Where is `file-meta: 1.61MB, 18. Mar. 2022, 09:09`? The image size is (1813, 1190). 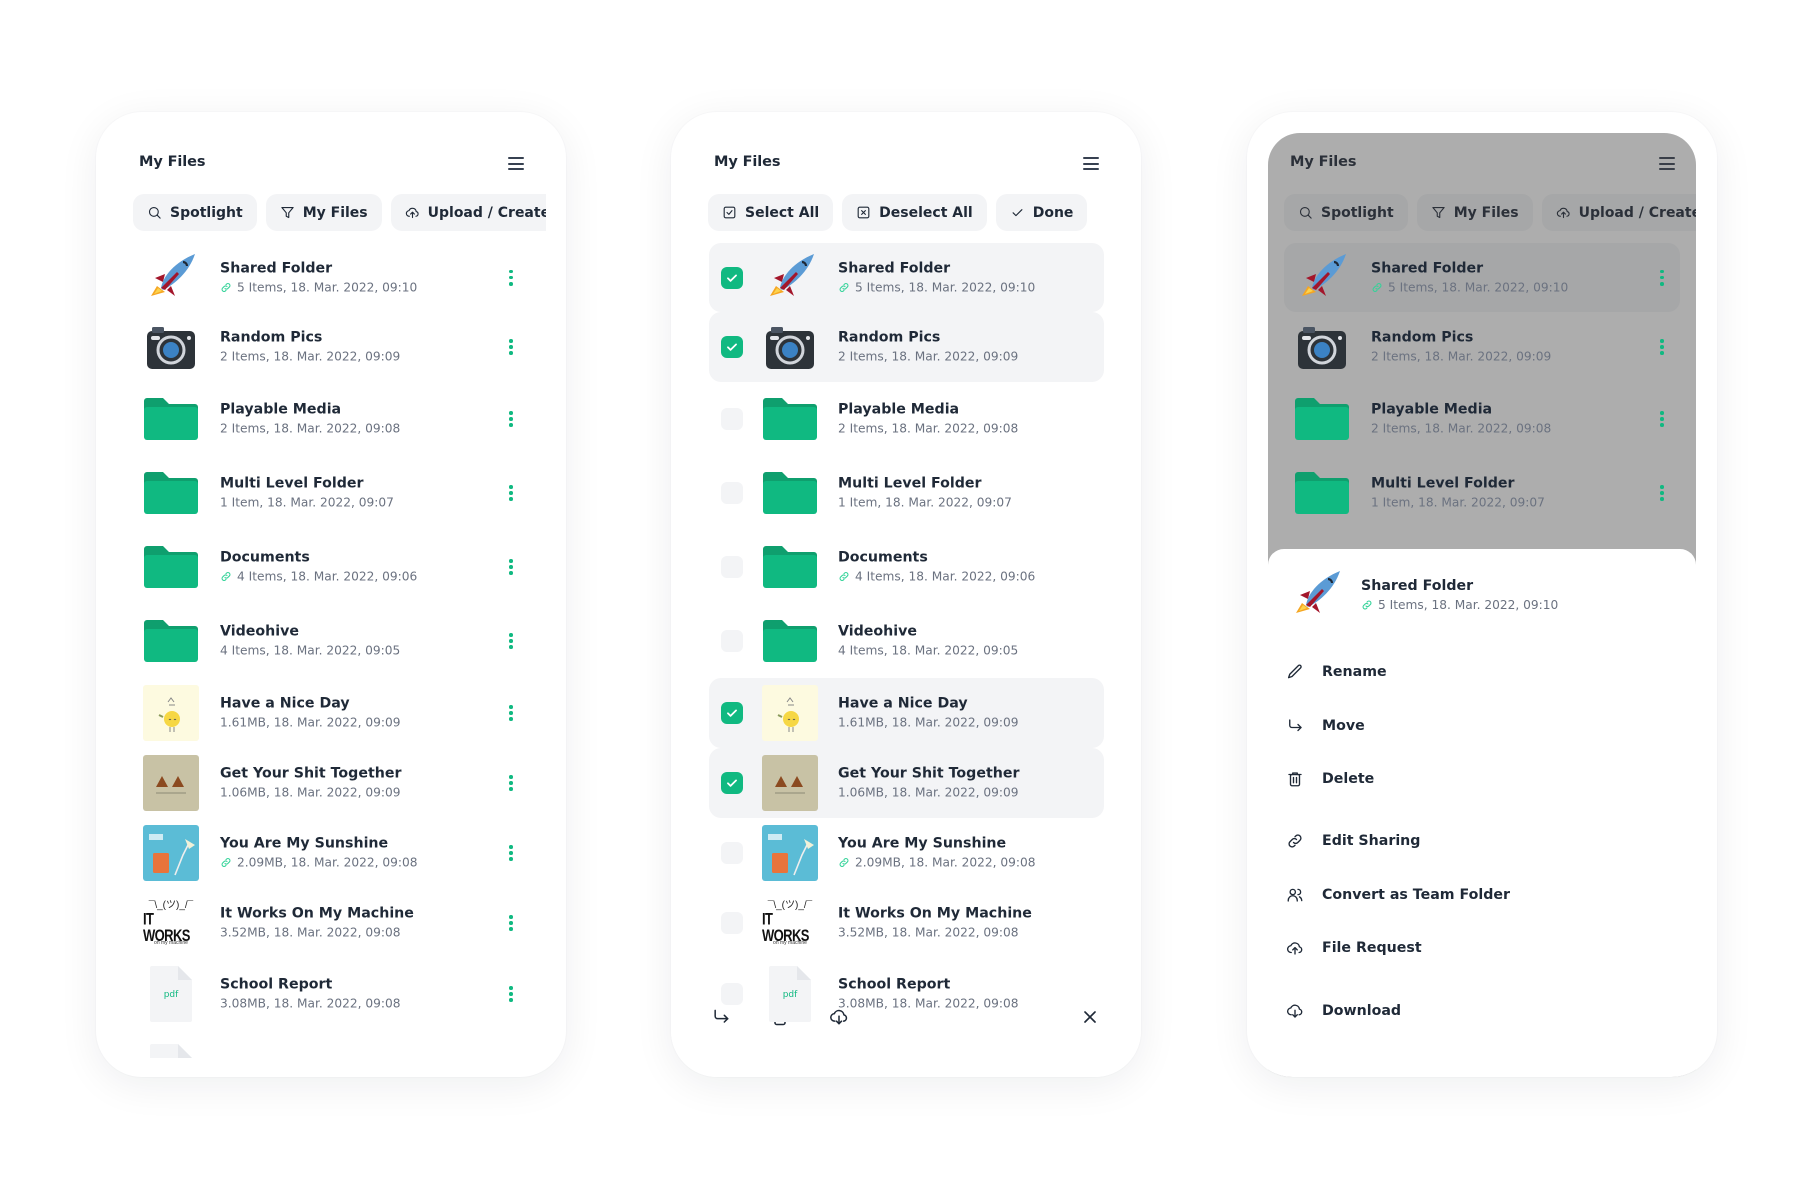 file-meta: 1.61MB, 18. Mar. 2022, 09:09 is located at coordinates (310, 723).